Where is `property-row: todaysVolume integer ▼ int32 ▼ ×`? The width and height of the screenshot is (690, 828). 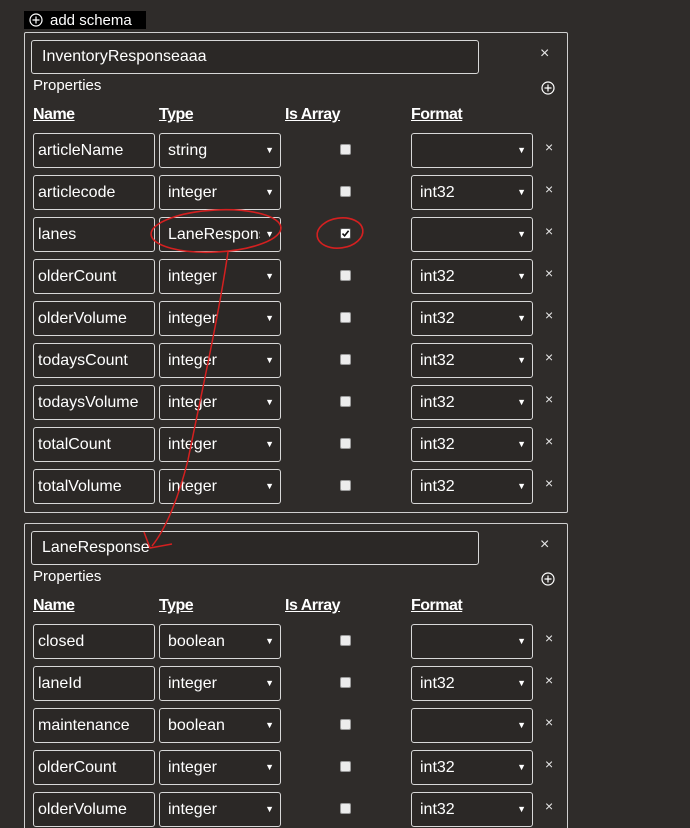 property-row: todaysVolume integer ▼ int32 ▼ × is located at coordinates (296, 406).